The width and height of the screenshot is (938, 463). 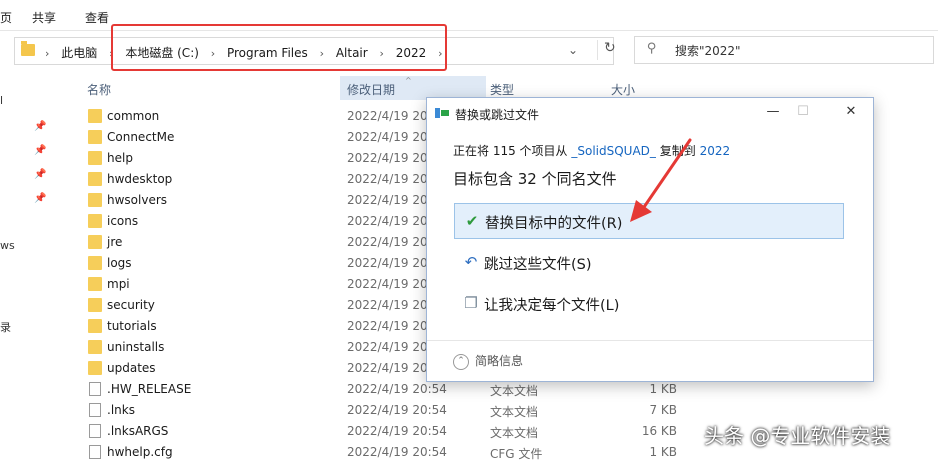 I want to click on file-size: 7 KB, so click(x=663, y=410).